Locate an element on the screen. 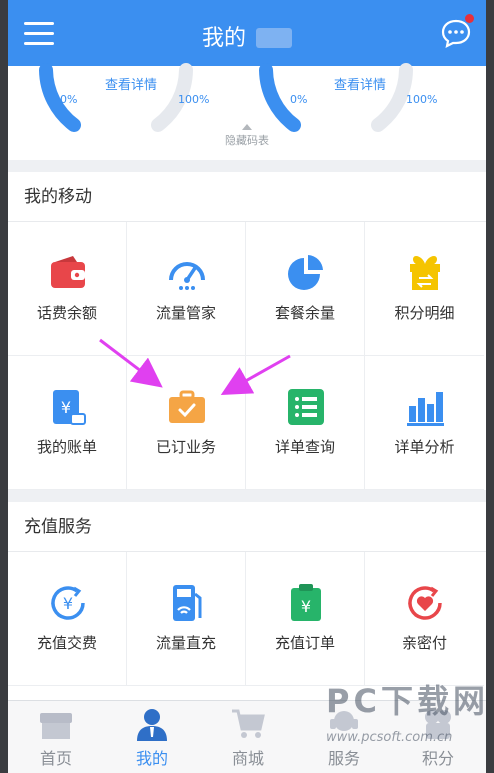  speedometer-icon is located at coordinates (187, 276).